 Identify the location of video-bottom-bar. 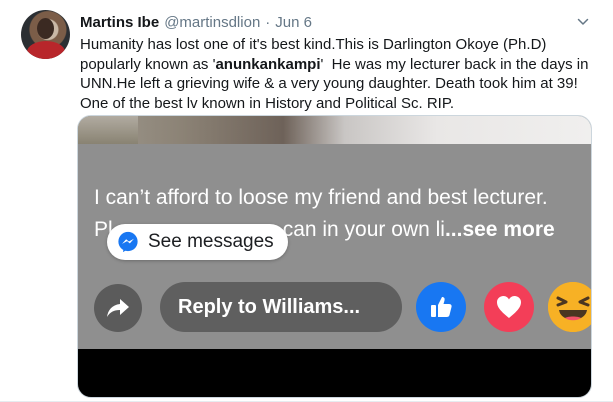
(334, 373).